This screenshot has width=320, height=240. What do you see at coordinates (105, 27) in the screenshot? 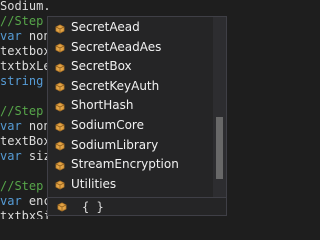
I see `completion-item-label: SecretAead` at bounding box center [105, 27].